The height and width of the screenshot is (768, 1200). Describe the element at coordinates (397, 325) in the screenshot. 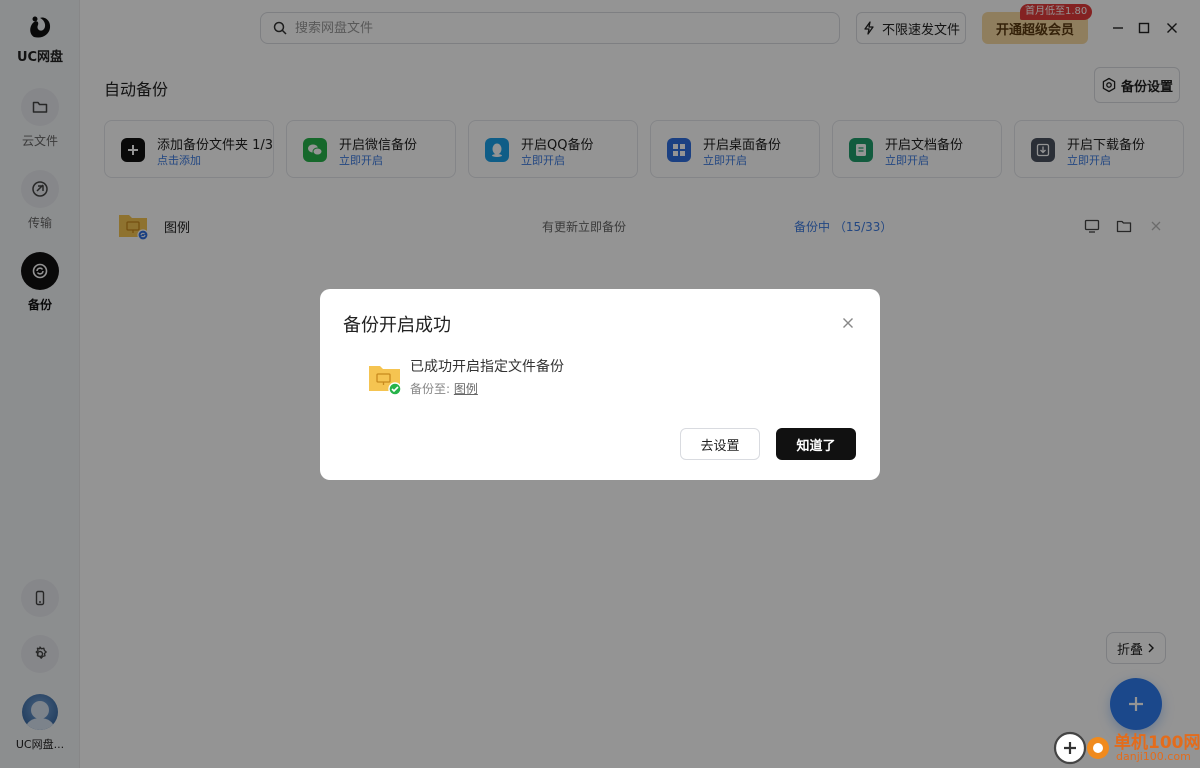

I see `dialog-title: 备份开启成功` at that location.